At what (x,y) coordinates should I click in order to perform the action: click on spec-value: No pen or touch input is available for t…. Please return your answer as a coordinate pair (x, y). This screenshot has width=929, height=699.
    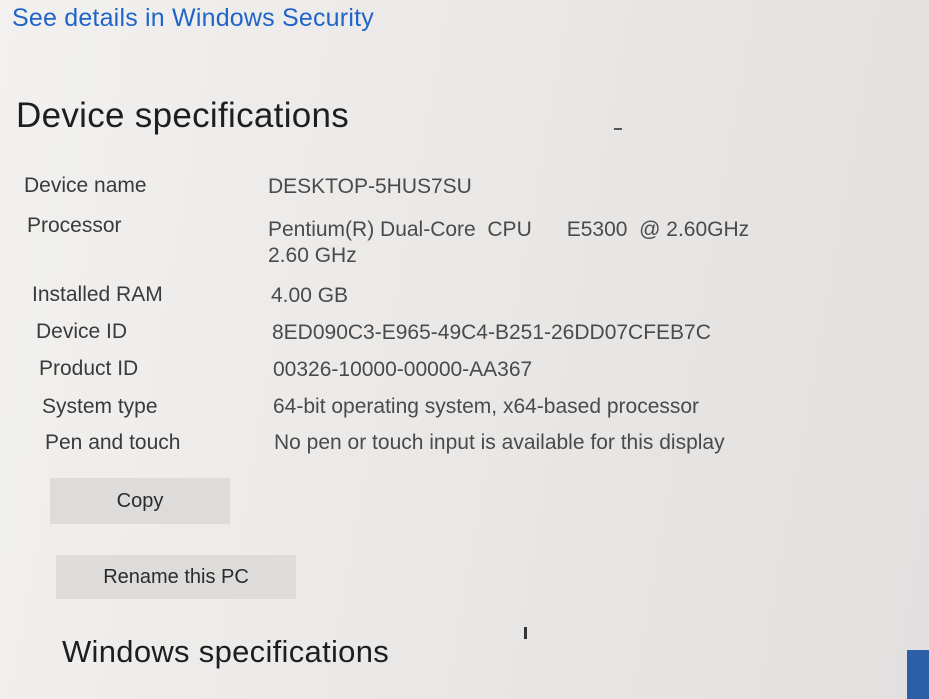
    Looking at the image, I should click on (499, 442).